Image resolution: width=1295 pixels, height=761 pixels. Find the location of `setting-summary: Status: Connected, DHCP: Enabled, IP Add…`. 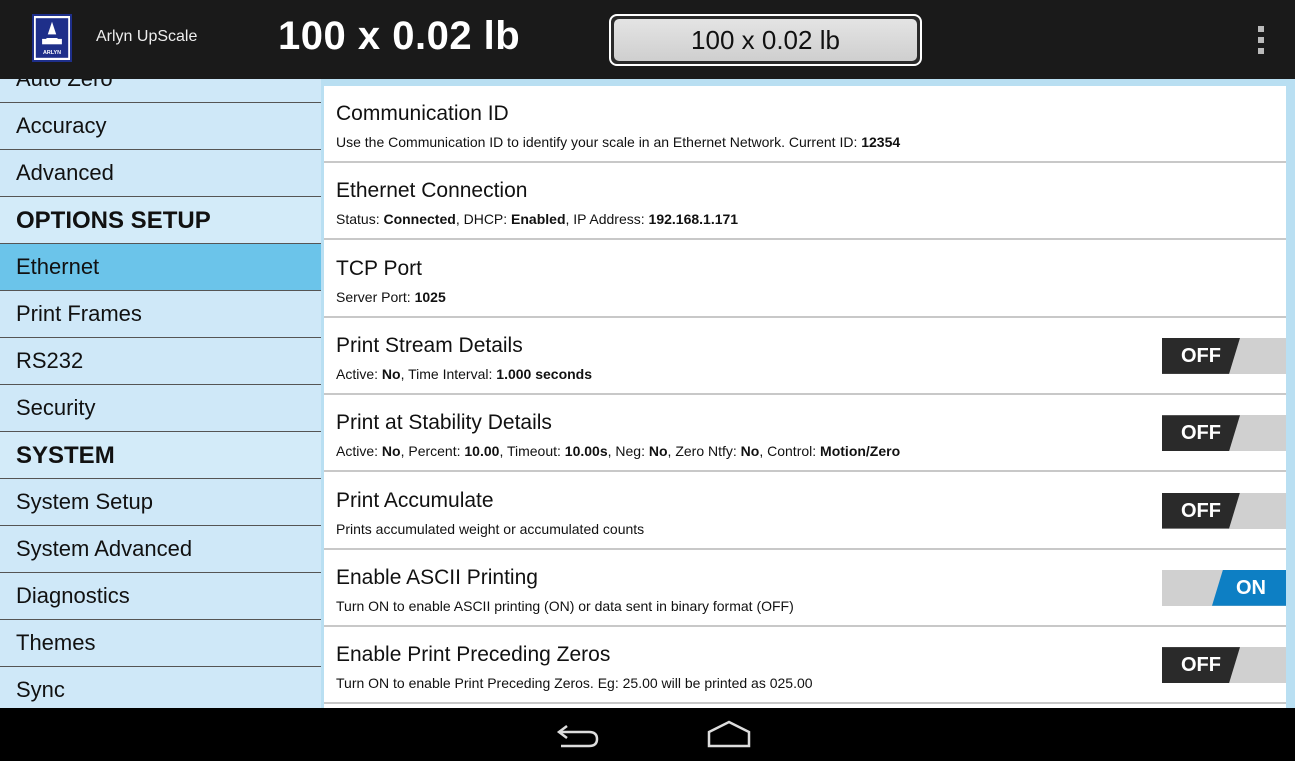

setting-summary: Status: Connected, DHCP: Enabled, IP Add… is located at coordinates (537, 219).